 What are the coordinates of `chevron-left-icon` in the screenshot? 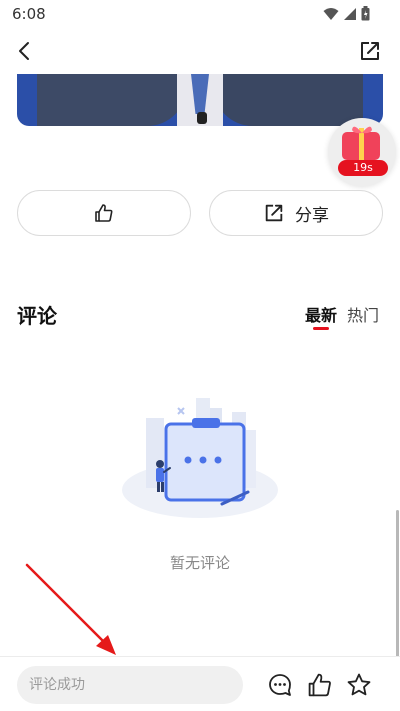 It's located at (24, 51).